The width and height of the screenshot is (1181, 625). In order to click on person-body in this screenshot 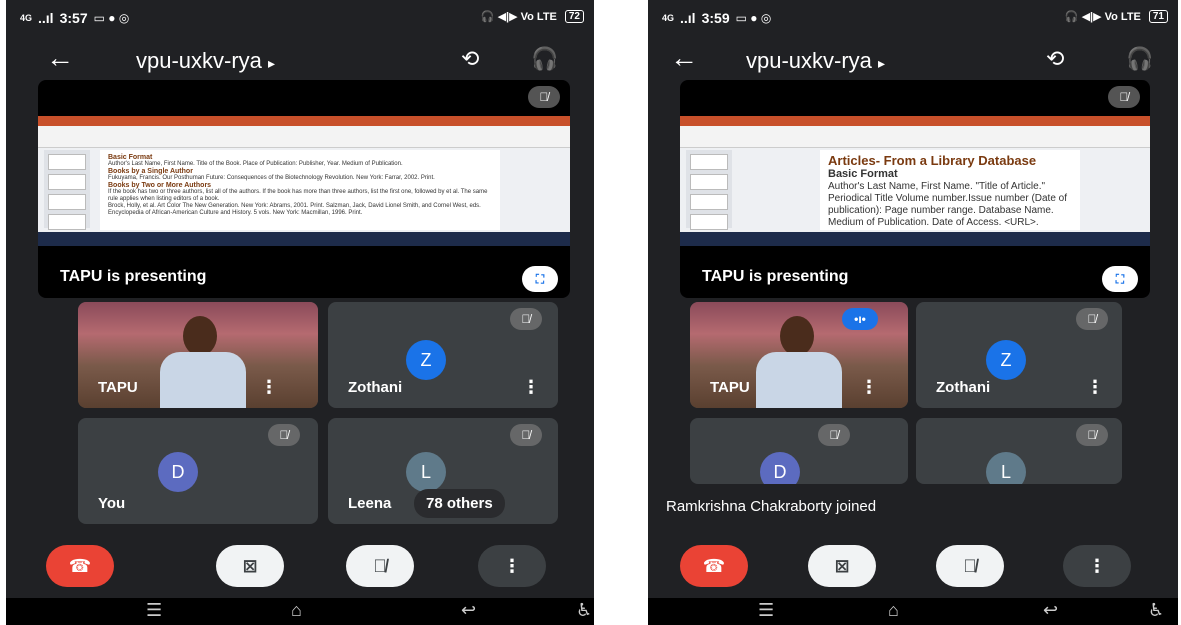, I will do `click(799, 380)`.